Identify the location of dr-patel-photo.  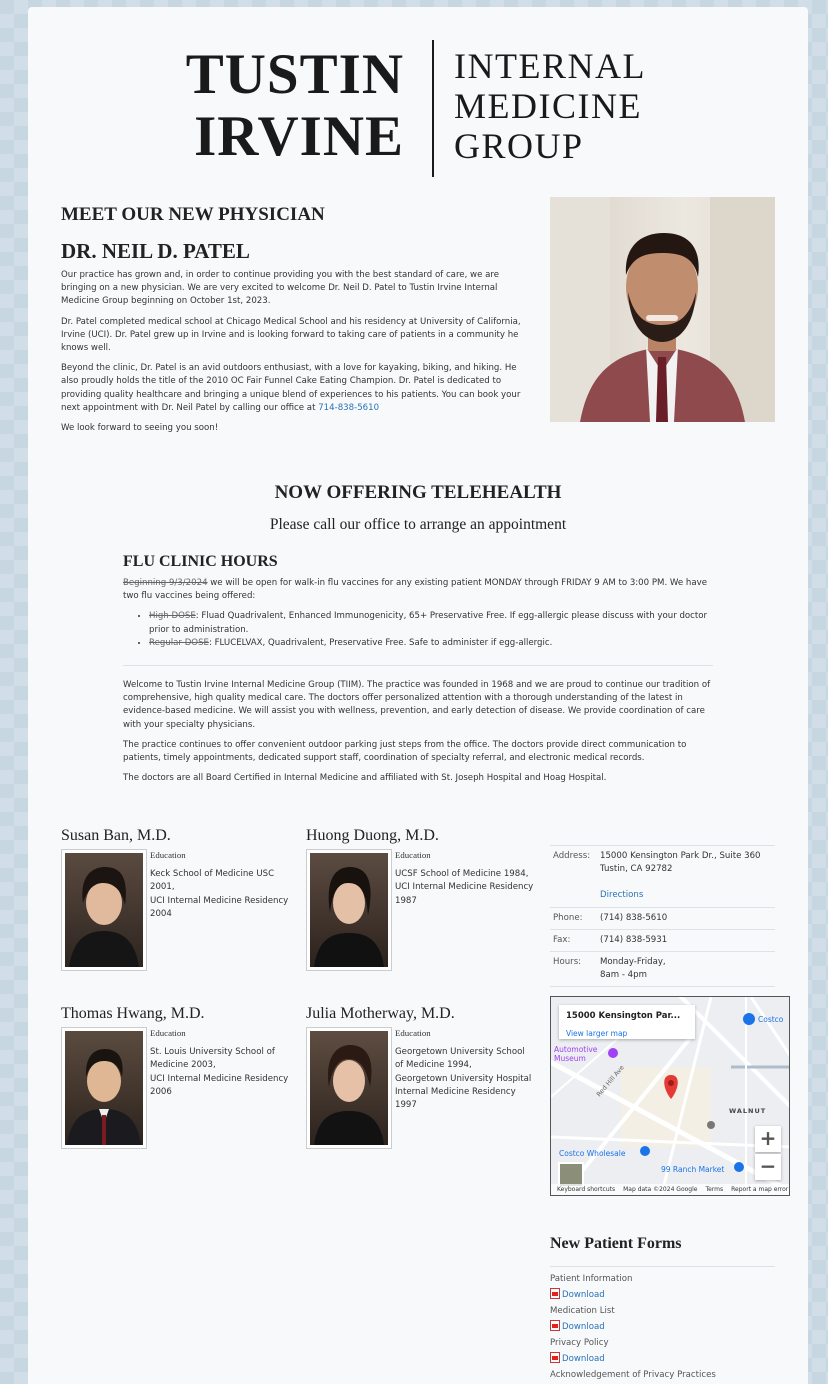
(662, 309).